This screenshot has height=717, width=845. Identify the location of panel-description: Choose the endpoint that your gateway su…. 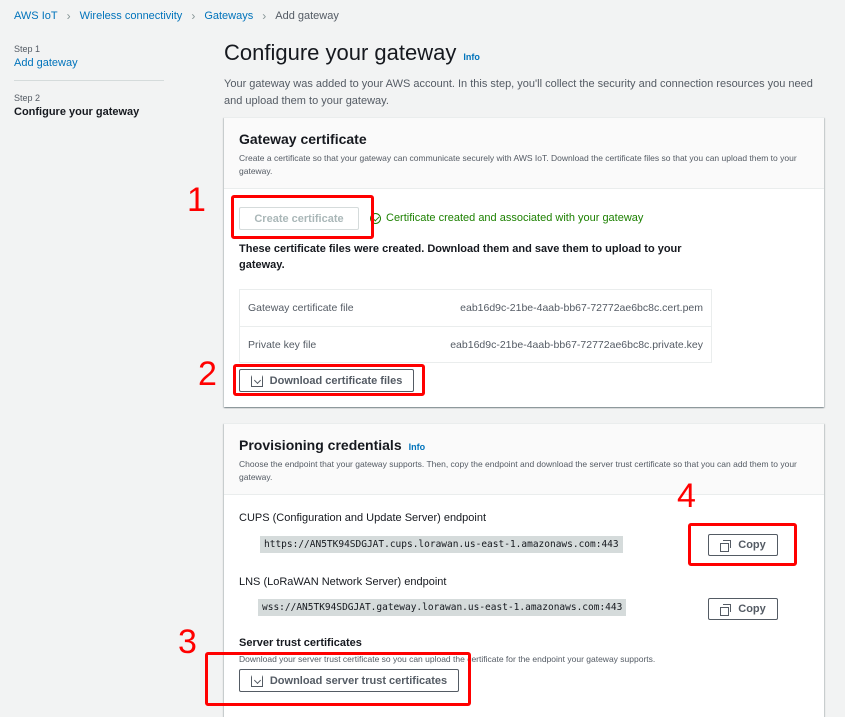
(518, 470).